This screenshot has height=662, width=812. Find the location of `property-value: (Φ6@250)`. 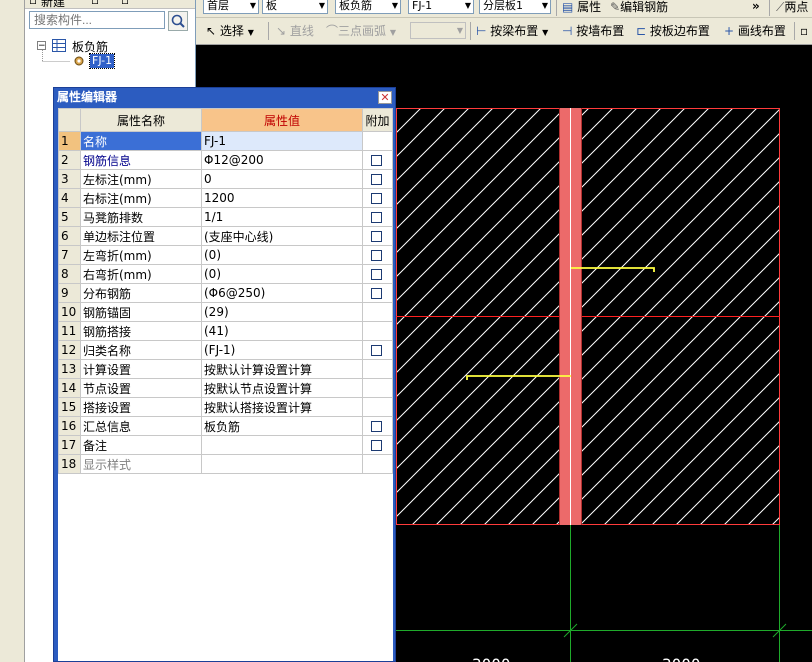

property-value: (Φ6@250) is located at coordinates (282, 293).